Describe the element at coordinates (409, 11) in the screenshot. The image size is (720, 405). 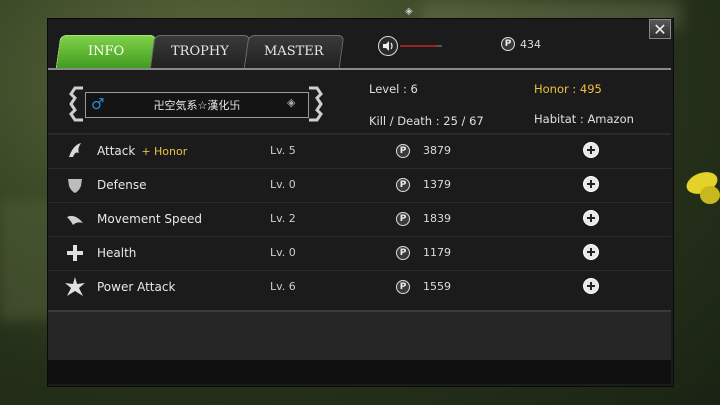
I see `top-marker-icon: ◈` at that location.